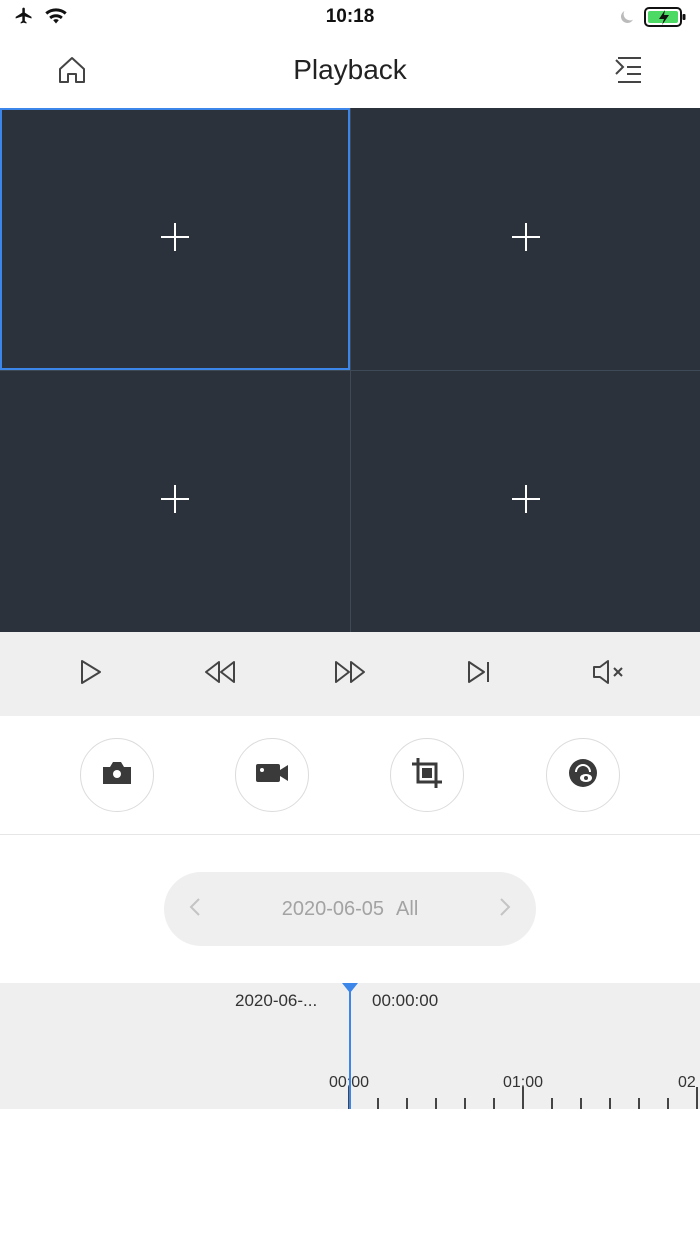 The width and height of the screenshot is (700, 1244). I want to click on timeline-cursor-marker, so click(350, 988).